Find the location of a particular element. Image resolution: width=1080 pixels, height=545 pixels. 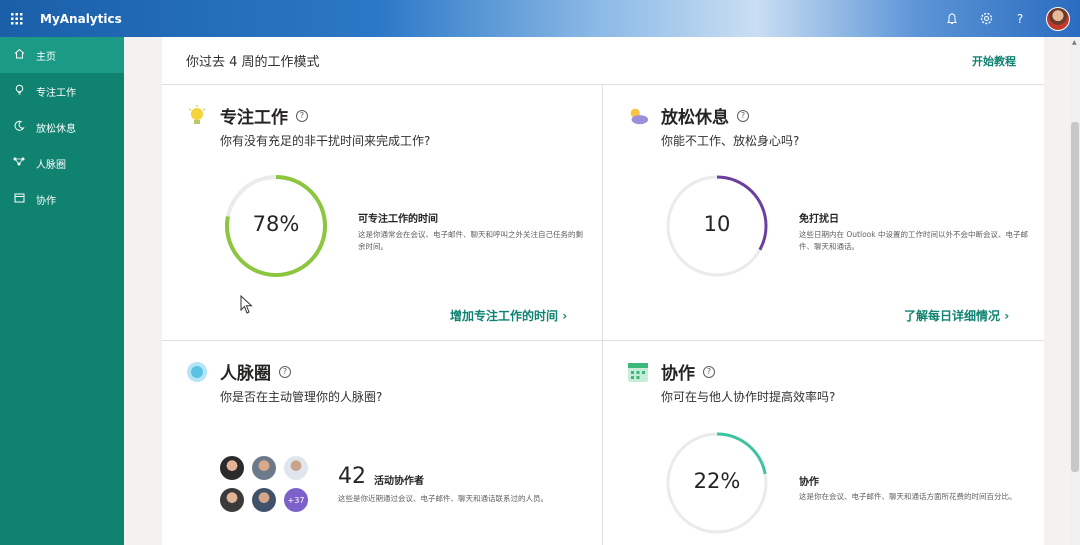

sidebar-item-collaboration: 协作 is located at coordinates (62, 199).